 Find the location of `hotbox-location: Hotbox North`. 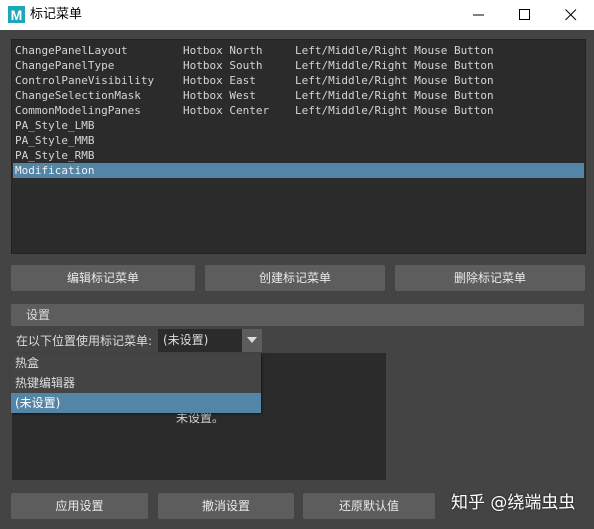

hotbox-location: Hotbox North is located at coordinates (223, 50).